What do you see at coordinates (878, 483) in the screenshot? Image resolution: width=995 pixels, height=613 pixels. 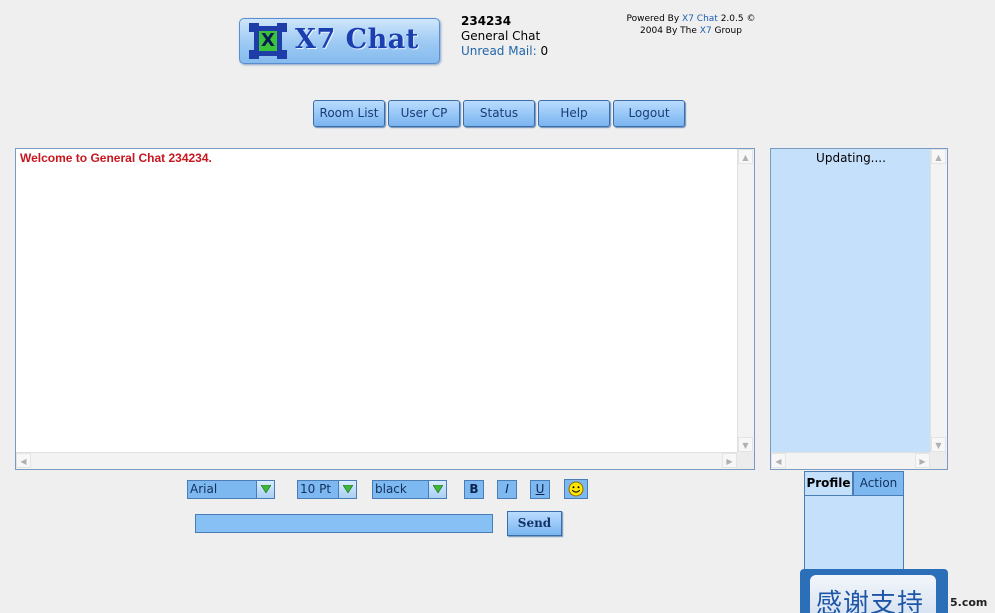 I see `tab-action: Action` at bounding box center [878, 483].